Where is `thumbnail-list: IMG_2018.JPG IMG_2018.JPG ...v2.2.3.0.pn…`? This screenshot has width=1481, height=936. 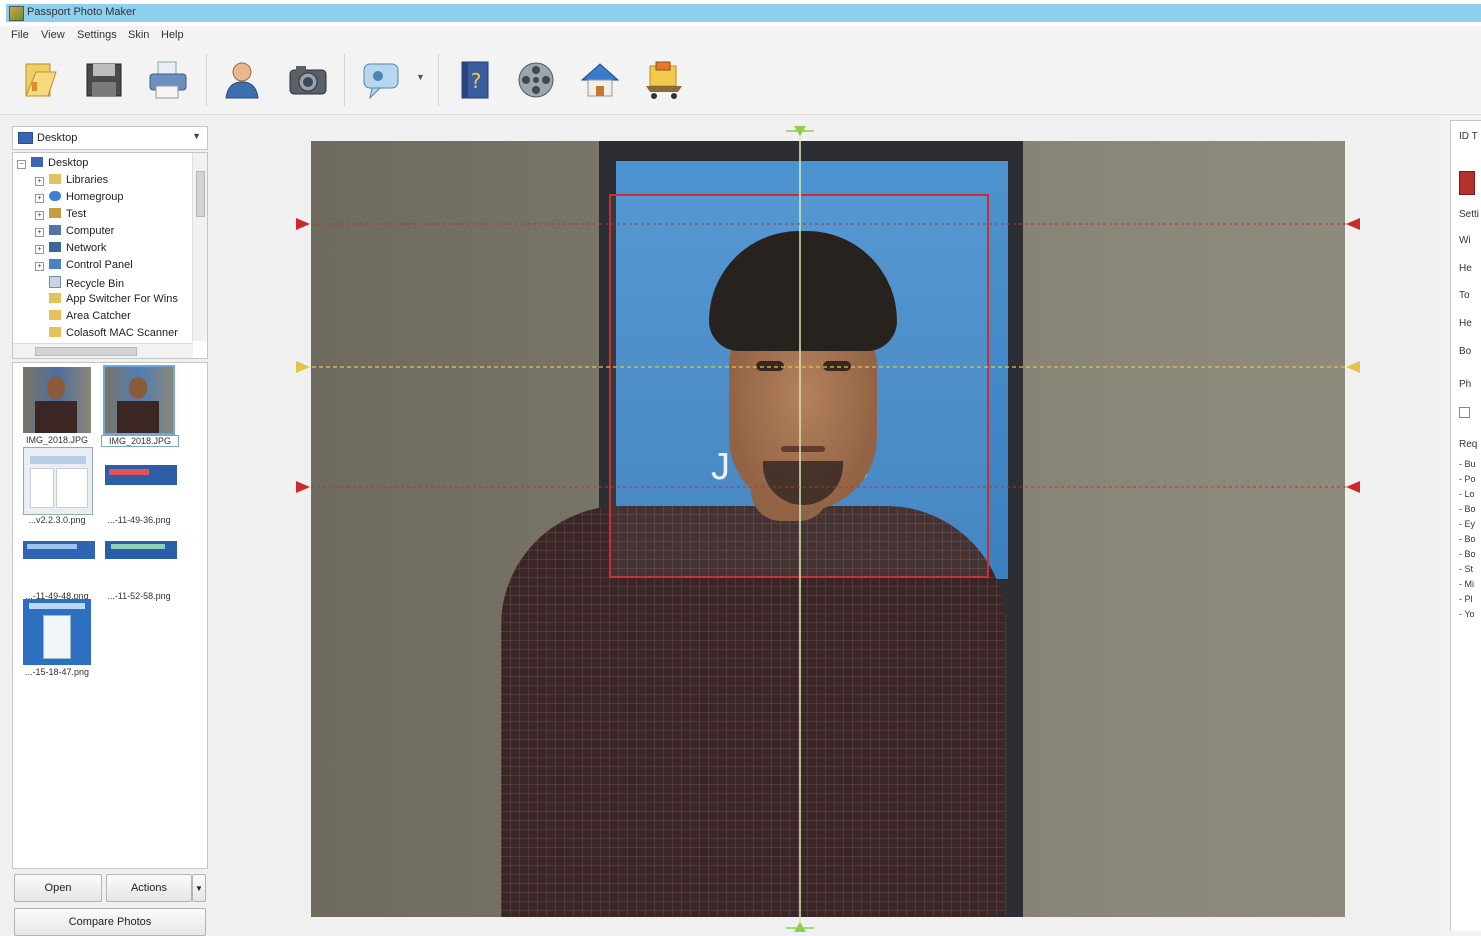 thumbnail-list: IMG_2018.JPG IMG_2018.JPG ...v2.2.3.0.pn… is located at coordinates (110, 615).